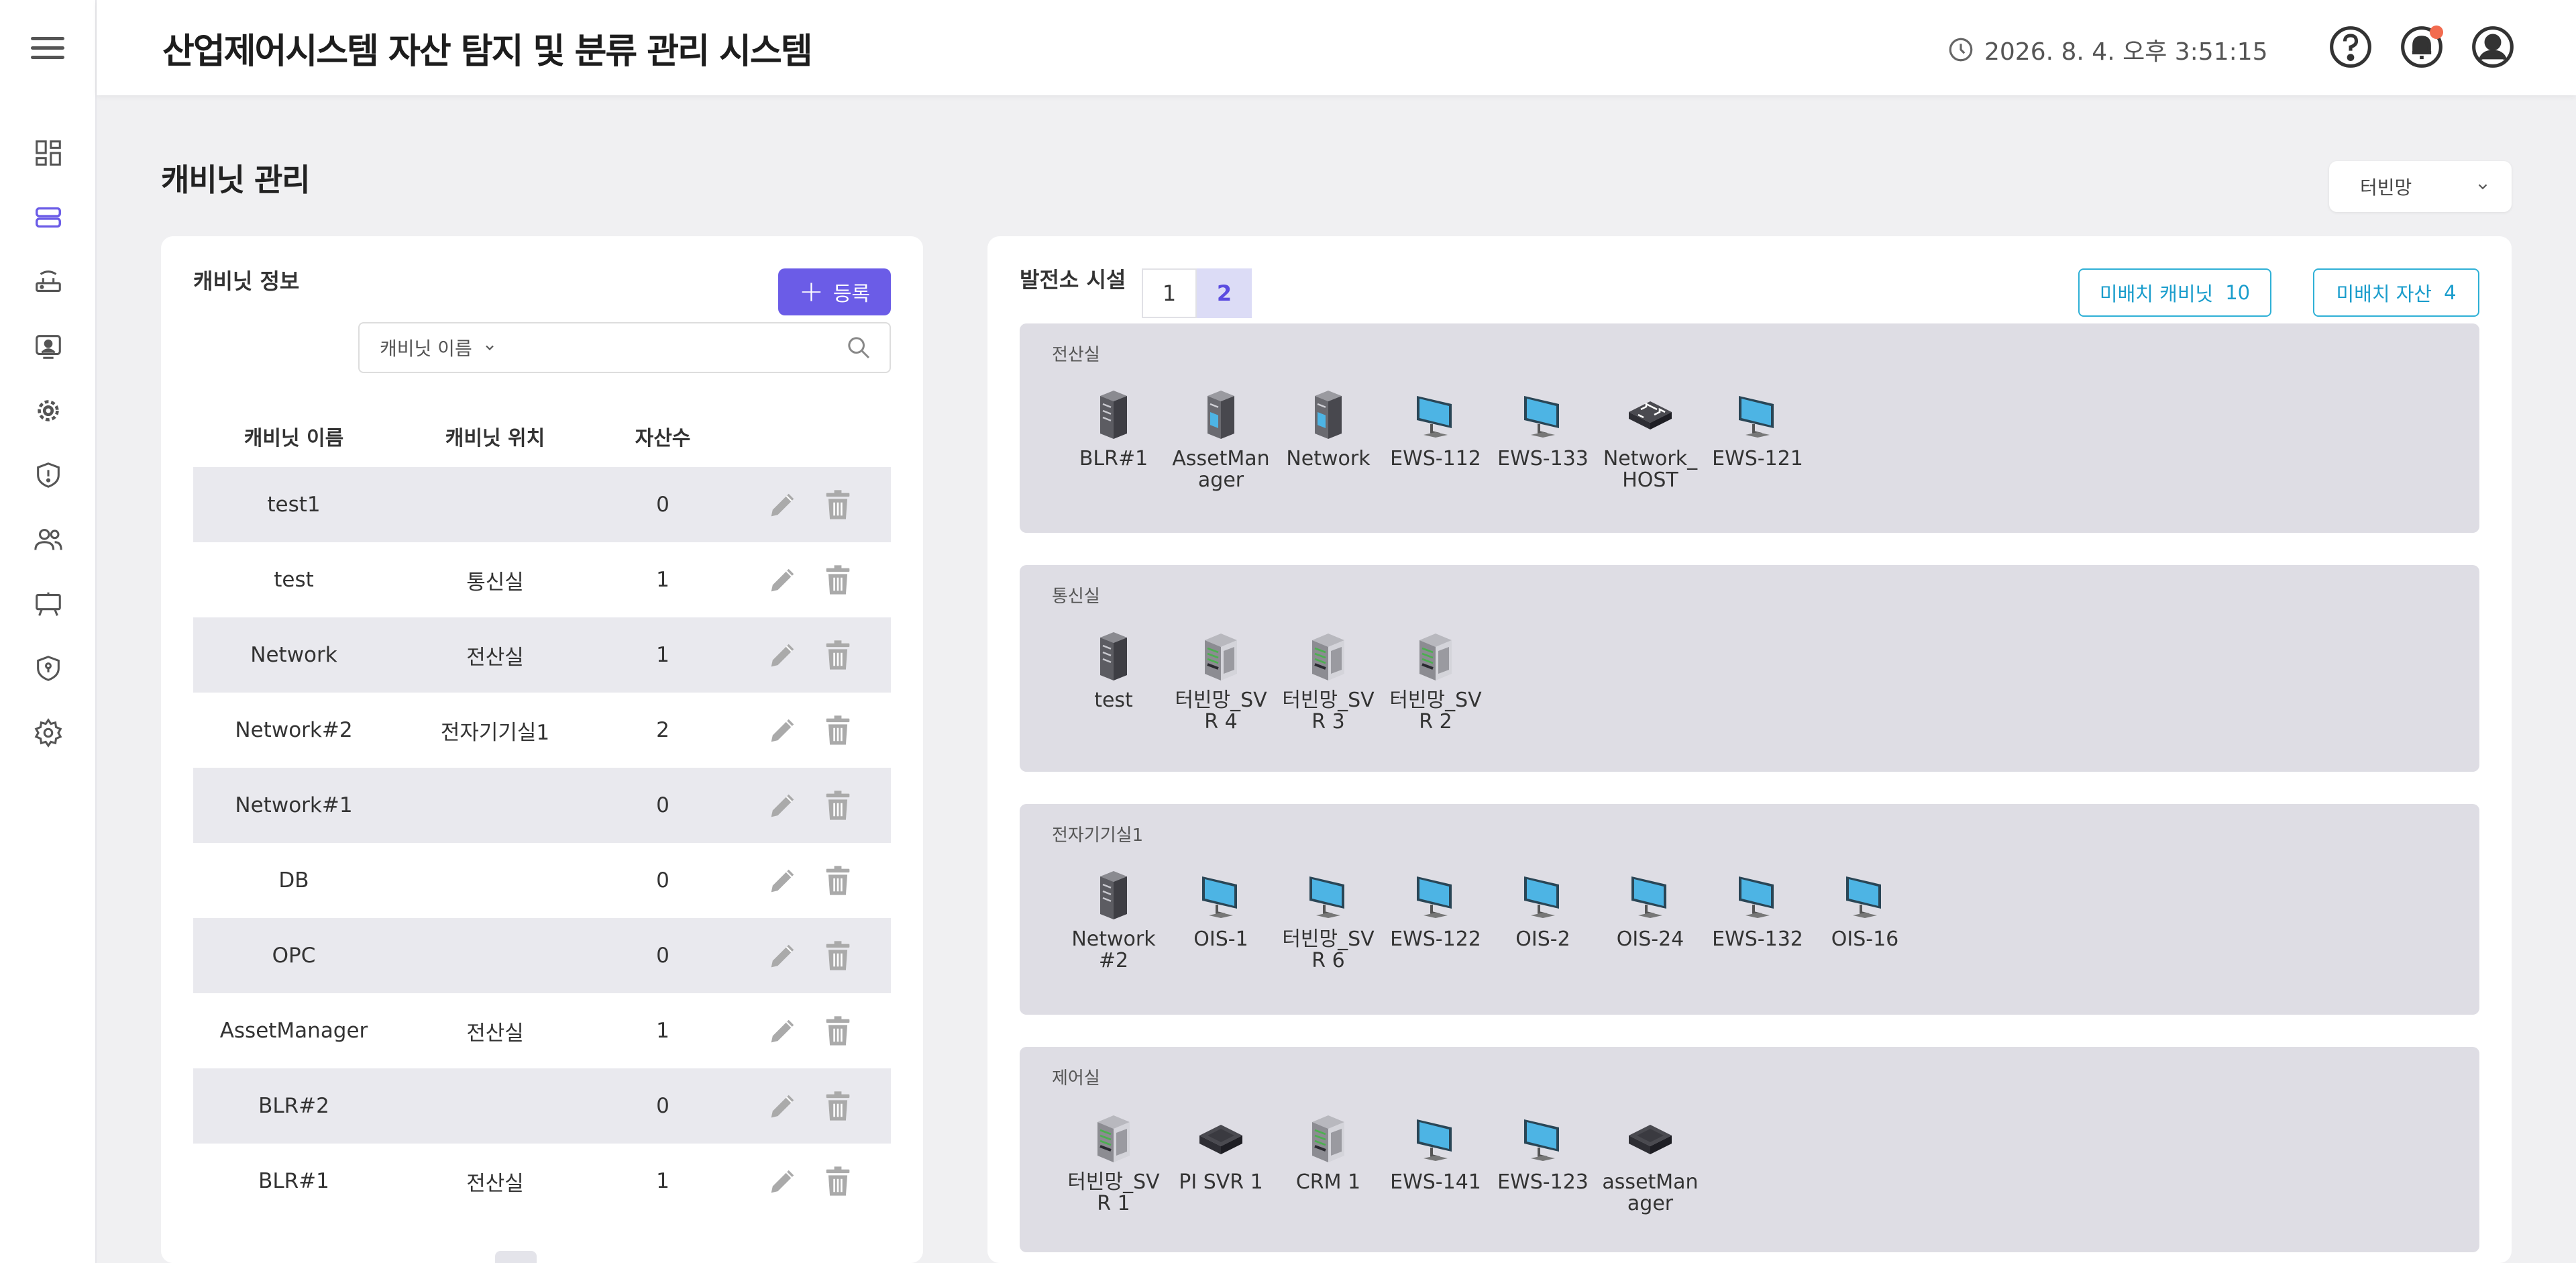  What do you see at coordinates (1650, 1193) in the screenshot?
I see `device-label: assetManager` at bounding box center [1650, 1193].